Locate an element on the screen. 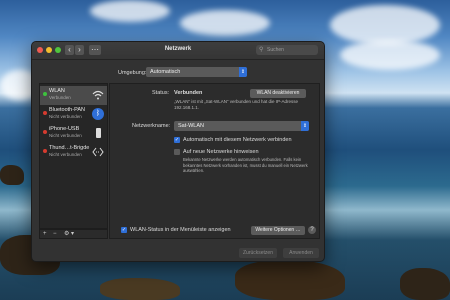  location-label: Umgebung: is located at coordinates (132, 73).